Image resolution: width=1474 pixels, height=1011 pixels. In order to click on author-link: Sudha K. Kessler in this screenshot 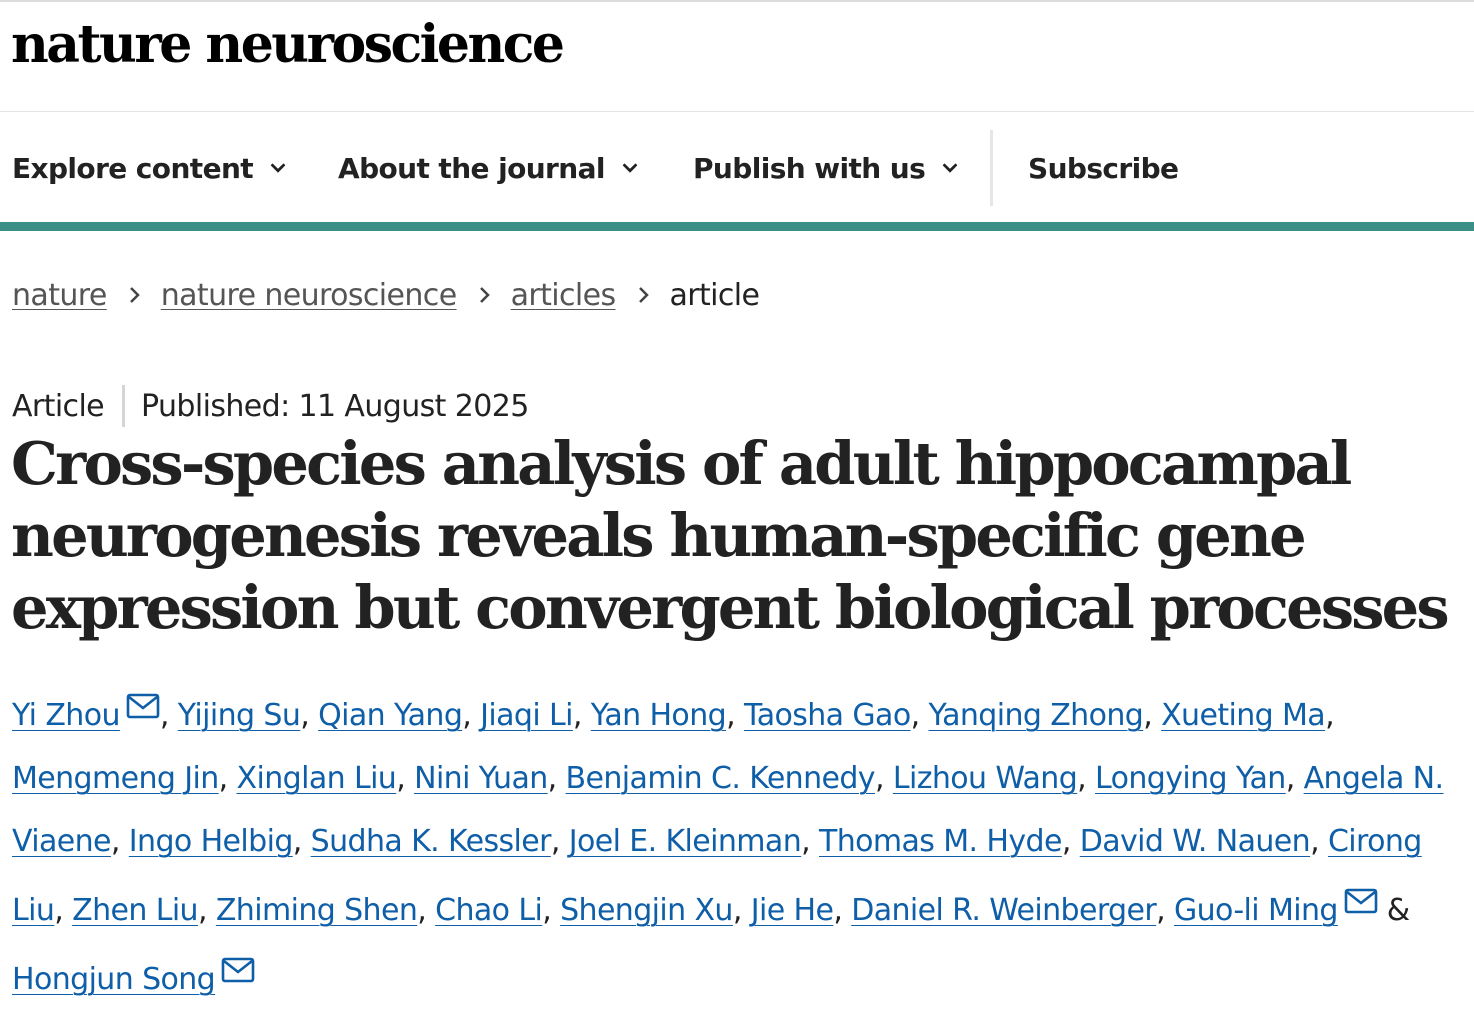, I will do `click(431, 841)`.